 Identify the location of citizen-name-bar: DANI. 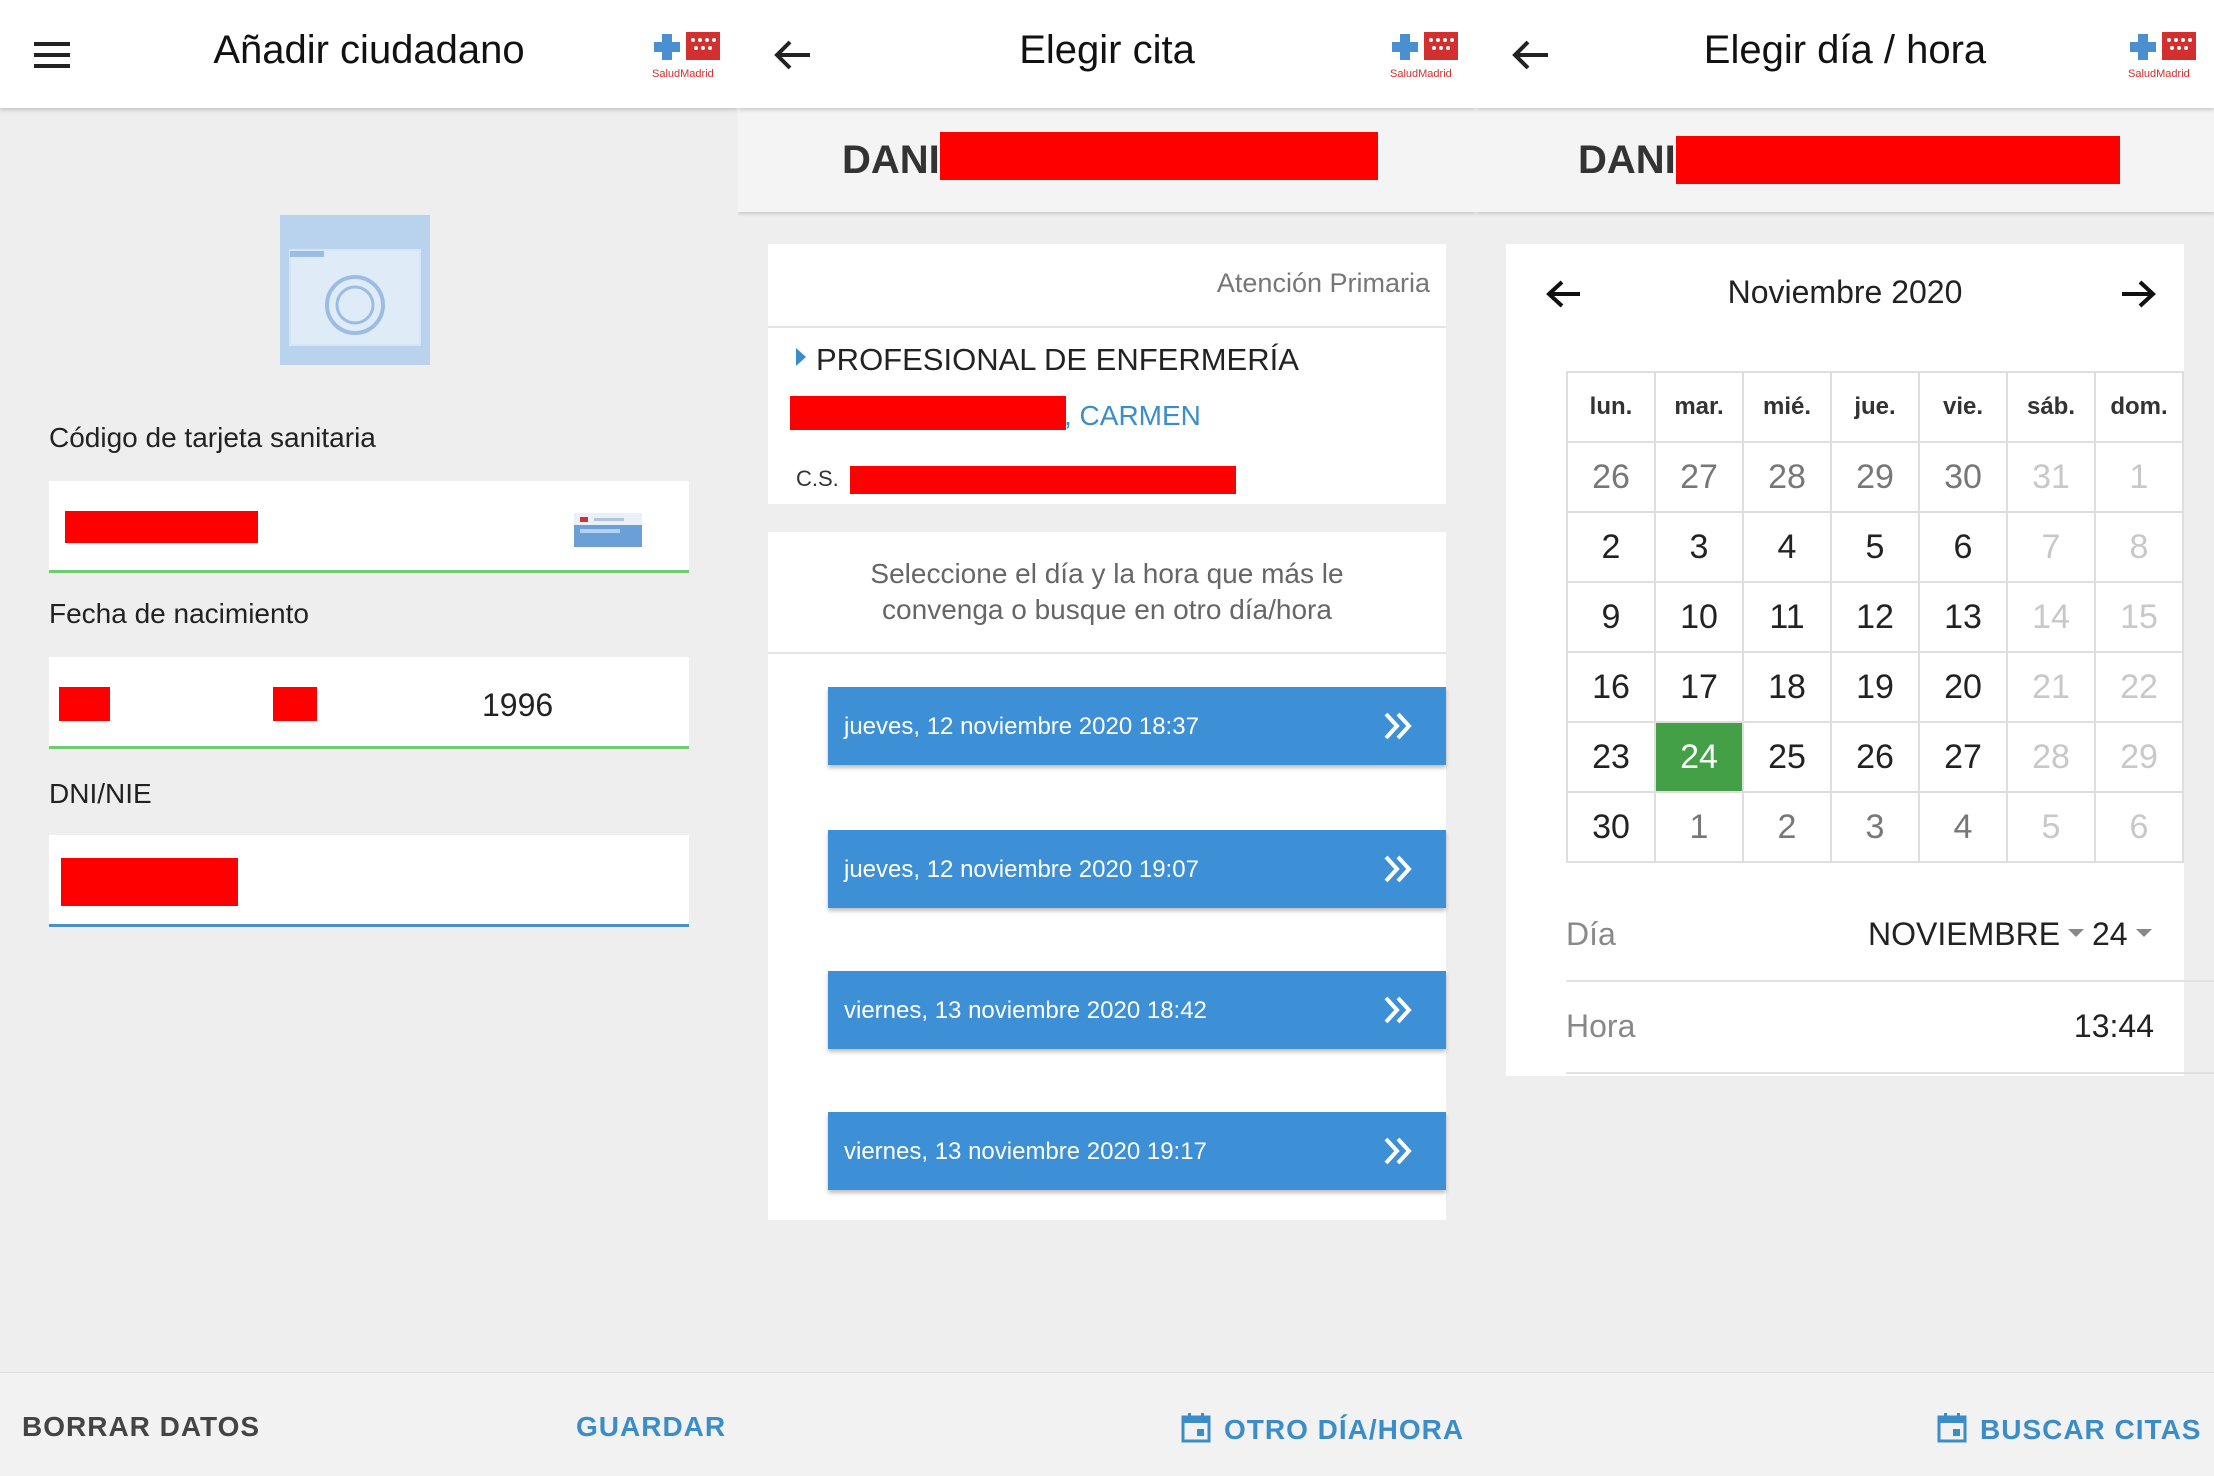
(1107, 160).